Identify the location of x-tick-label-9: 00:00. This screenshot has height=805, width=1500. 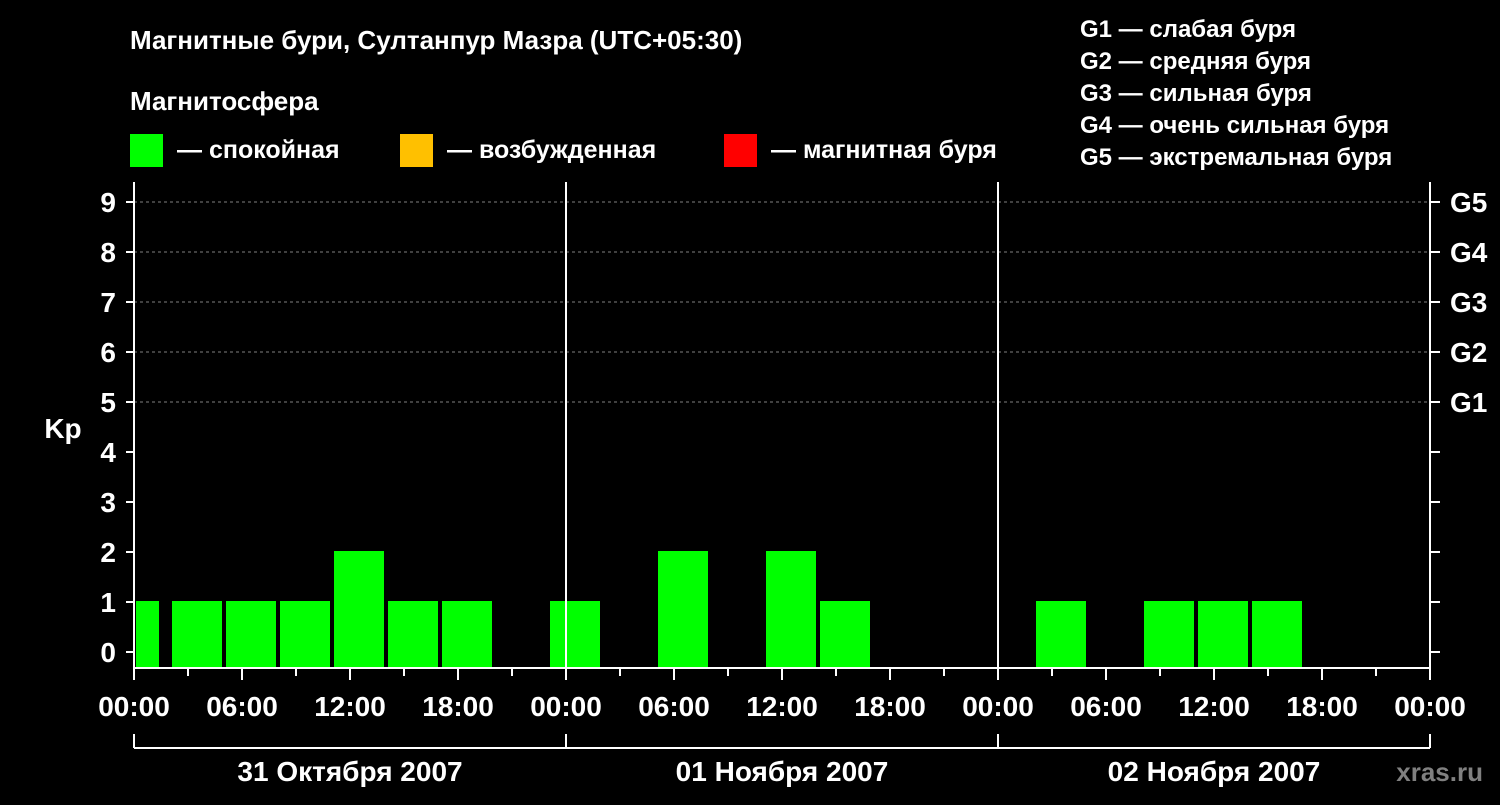
(998, 706).